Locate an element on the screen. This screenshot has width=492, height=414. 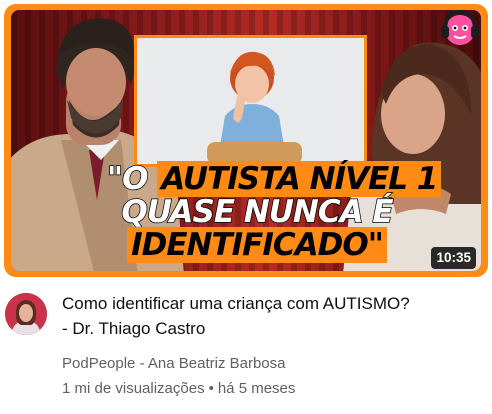
child-photo is located at coordinates (250, 101).